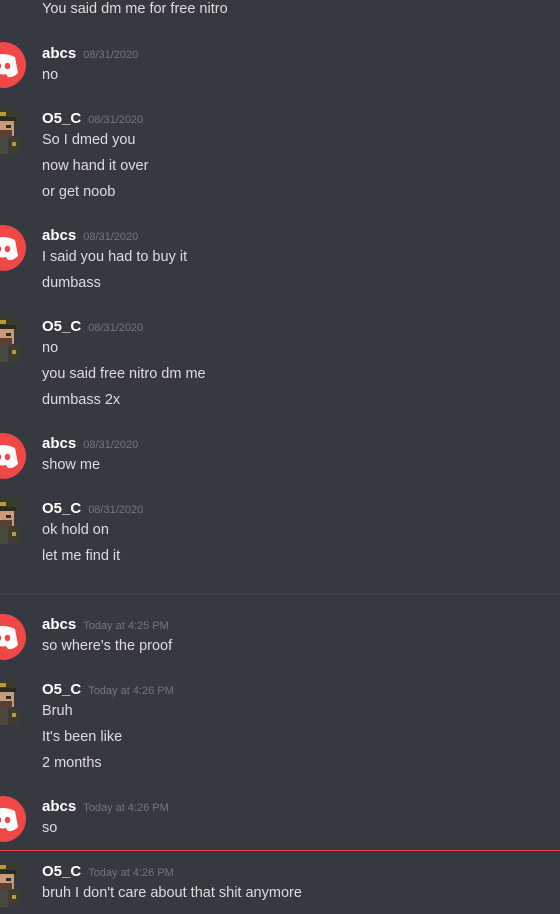 This screenshot has height=914, width=560. Describe the element at coordinates (89, 140) in the screenshot. I see `message-text: So I dmed you` at that location.